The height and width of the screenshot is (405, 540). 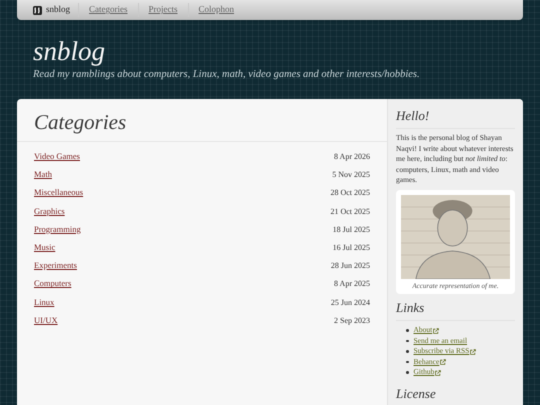 I want to click on nav-link: Projects, so click(x=163, y=10).